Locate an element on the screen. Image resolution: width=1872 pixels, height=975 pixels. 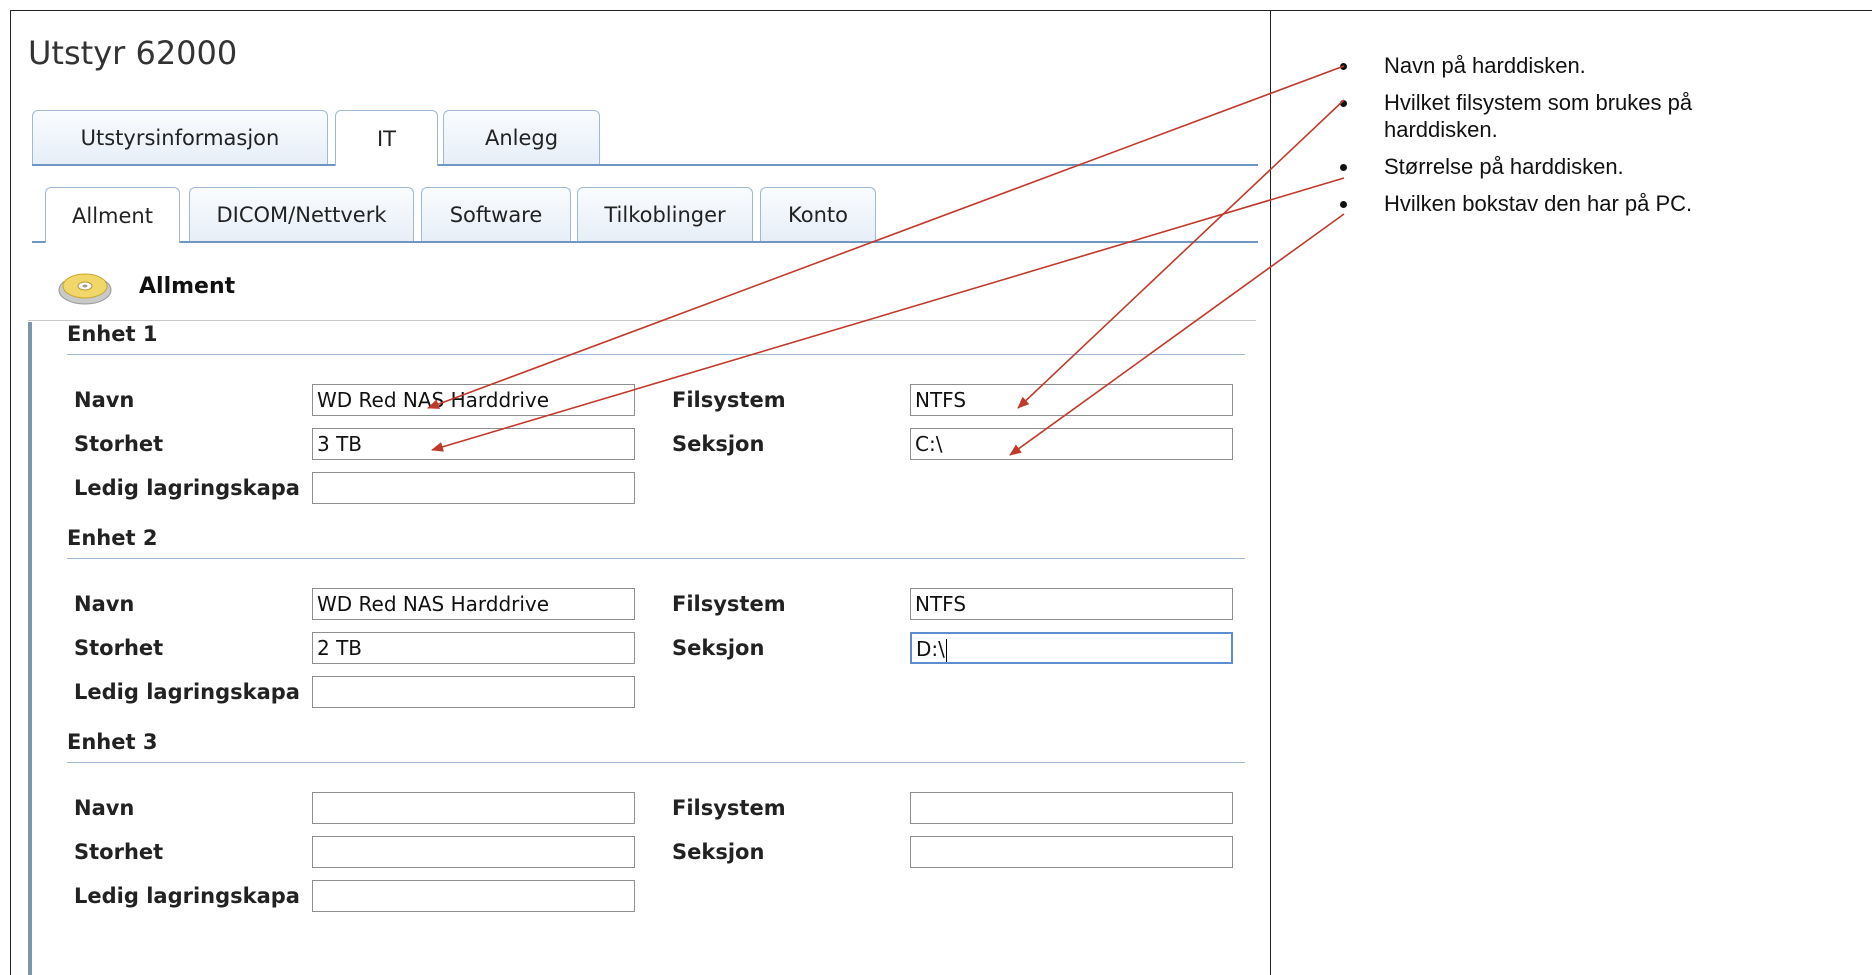
arrow-to-seksjon is located at coordinates (1177, 334).